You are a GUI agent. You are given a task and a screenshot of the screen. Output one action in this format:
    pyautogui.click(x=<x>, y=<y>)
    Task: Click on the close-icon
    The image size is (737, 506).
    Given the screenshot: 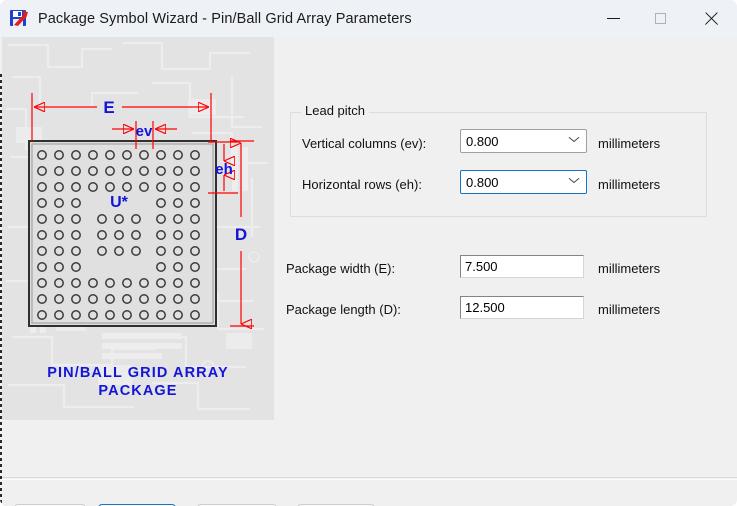 What is the action you would take?
    pyautogui.click(x=711, y=19)
    